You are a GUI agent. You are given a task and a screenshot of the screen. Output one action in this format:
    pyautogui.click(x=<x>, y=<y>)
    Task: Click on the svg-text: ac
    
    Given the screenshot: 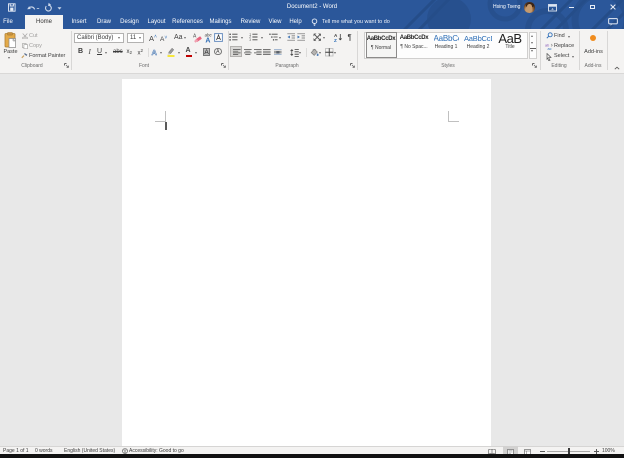 What is the action you would take?
    pyautogui.click(x=549, y=47)
    